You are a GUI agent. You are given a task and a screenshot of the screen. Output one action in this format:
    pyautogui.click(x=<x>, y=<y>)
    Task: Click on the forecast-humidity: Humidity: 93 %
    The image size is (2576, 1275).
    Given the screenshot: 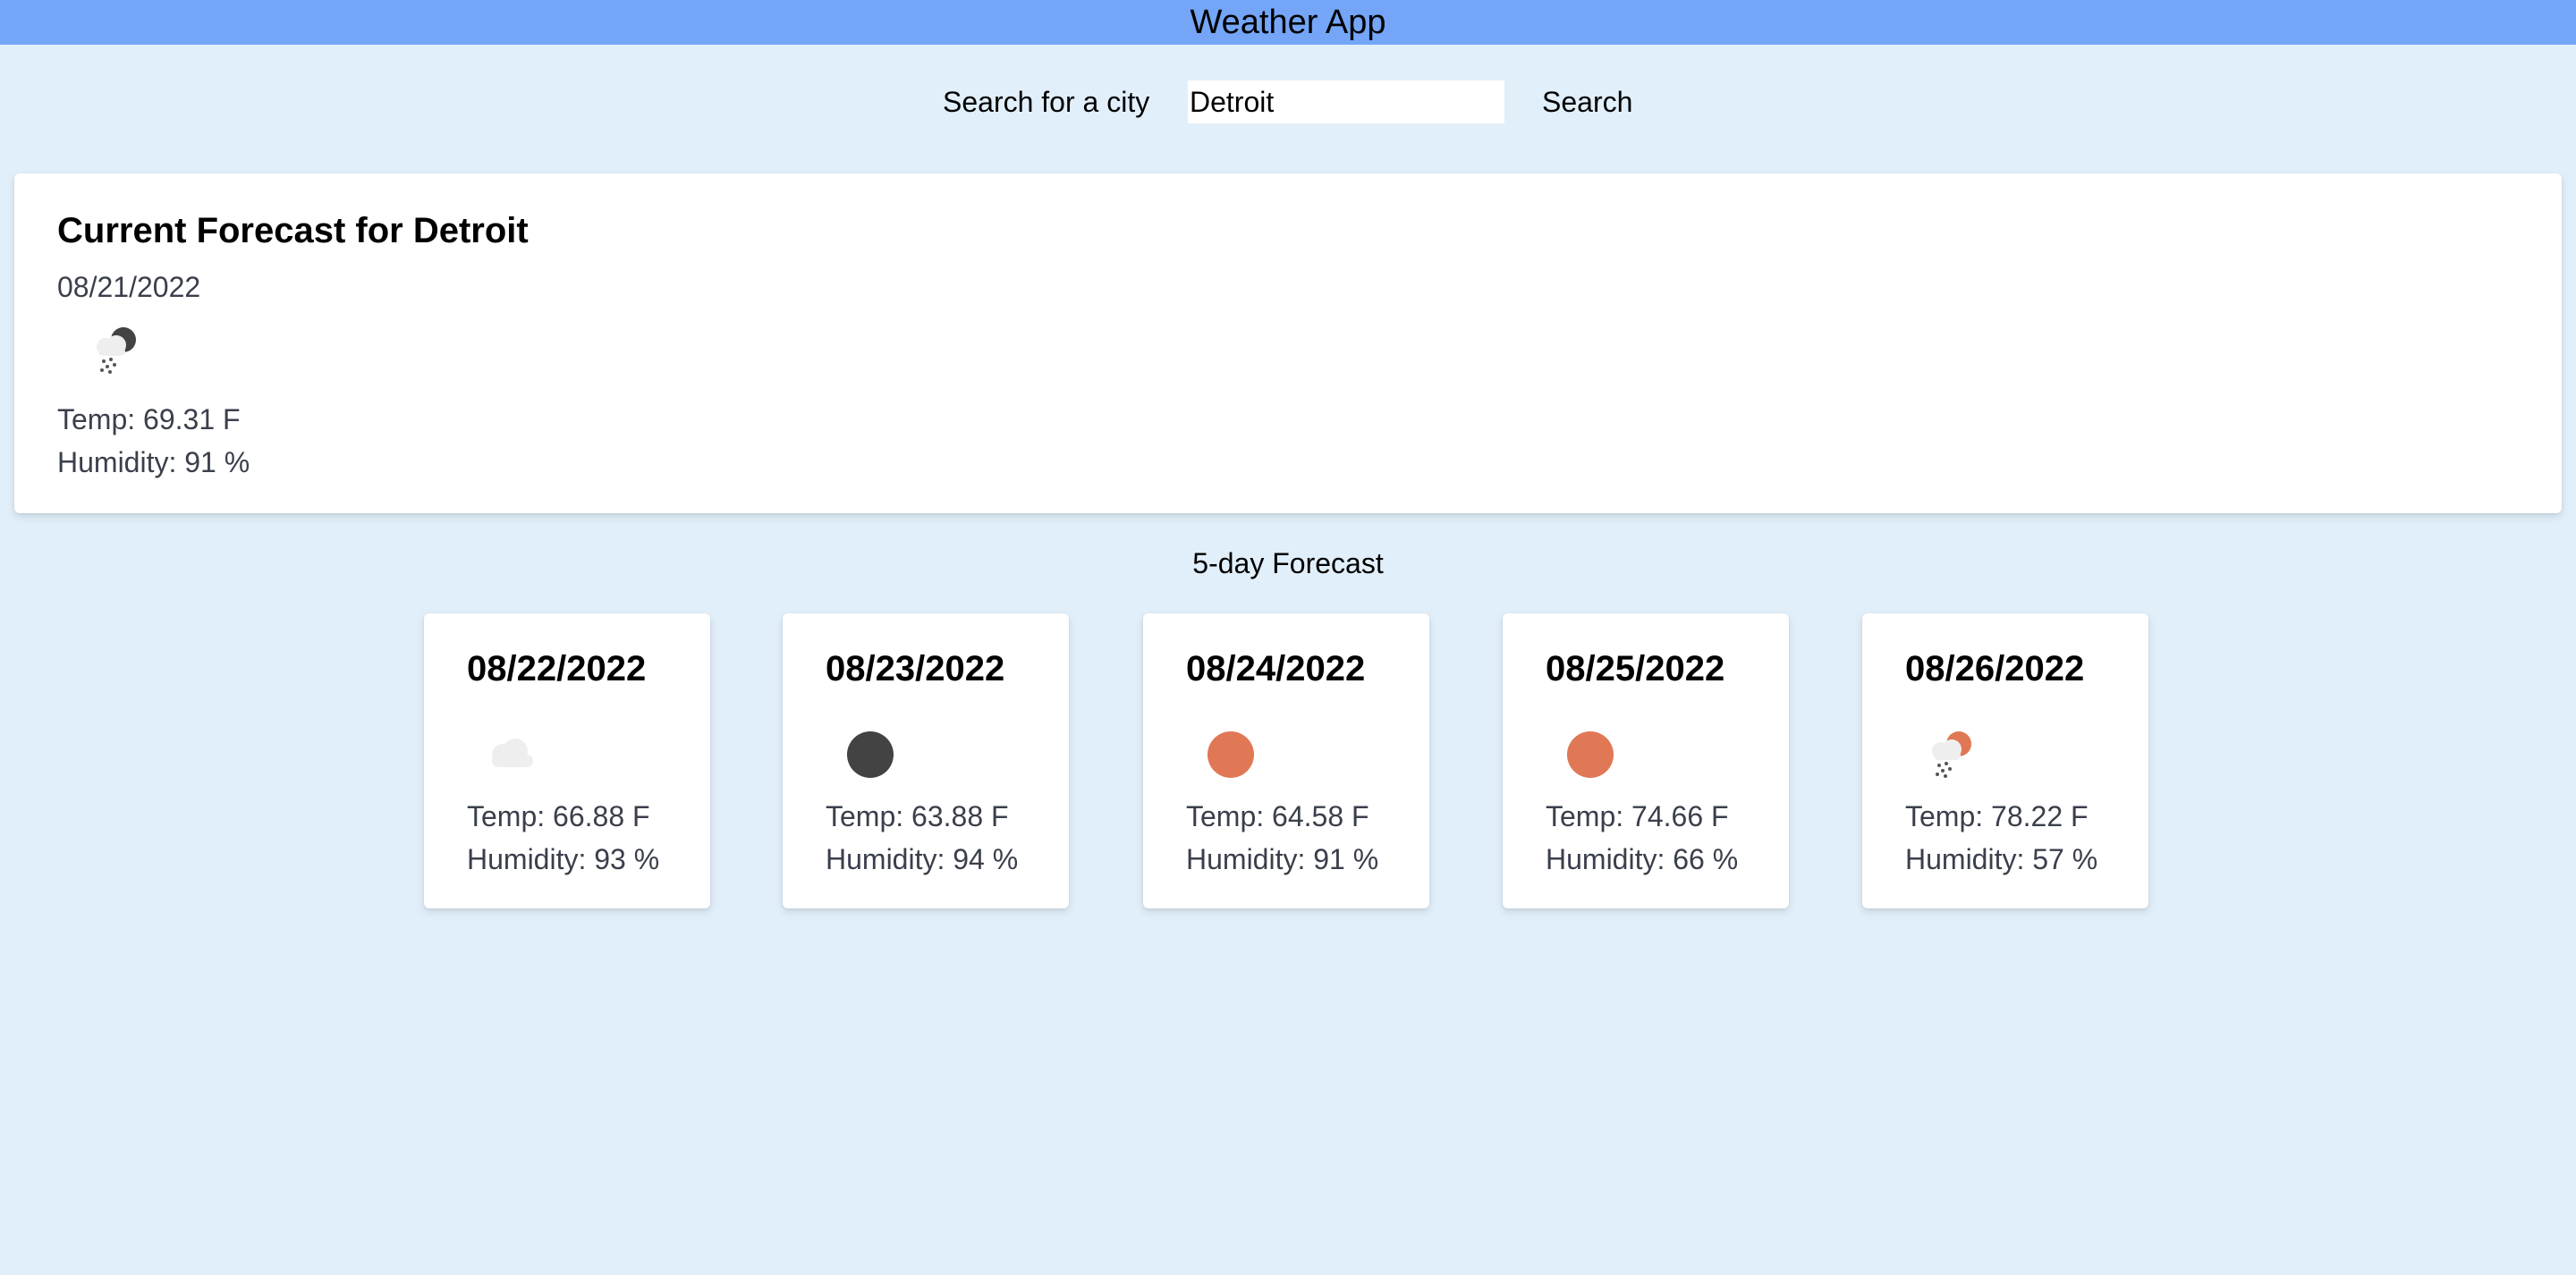 What is the action you would take?
    pyautogui.click(x=563, y=859)
    